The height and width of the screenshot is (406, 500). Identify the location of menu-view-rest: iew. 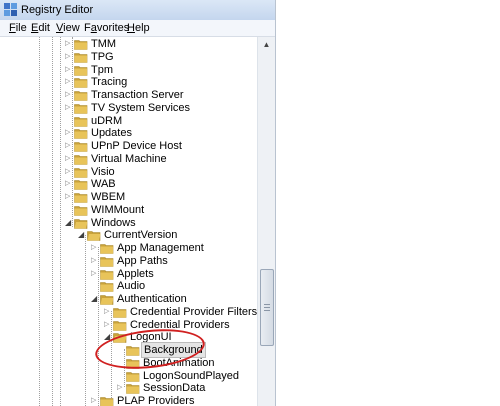
(71, 28).